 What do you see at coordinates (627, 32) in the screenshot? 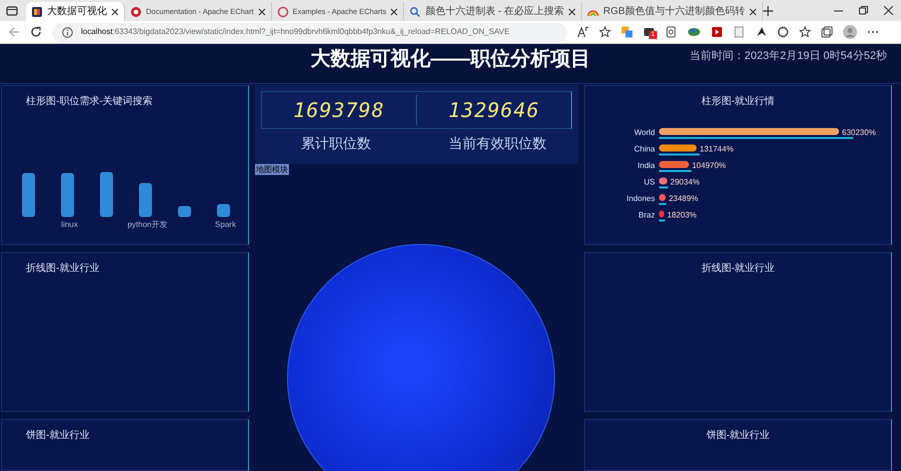
I see `translate-icon` at bounding box center [627, 32].